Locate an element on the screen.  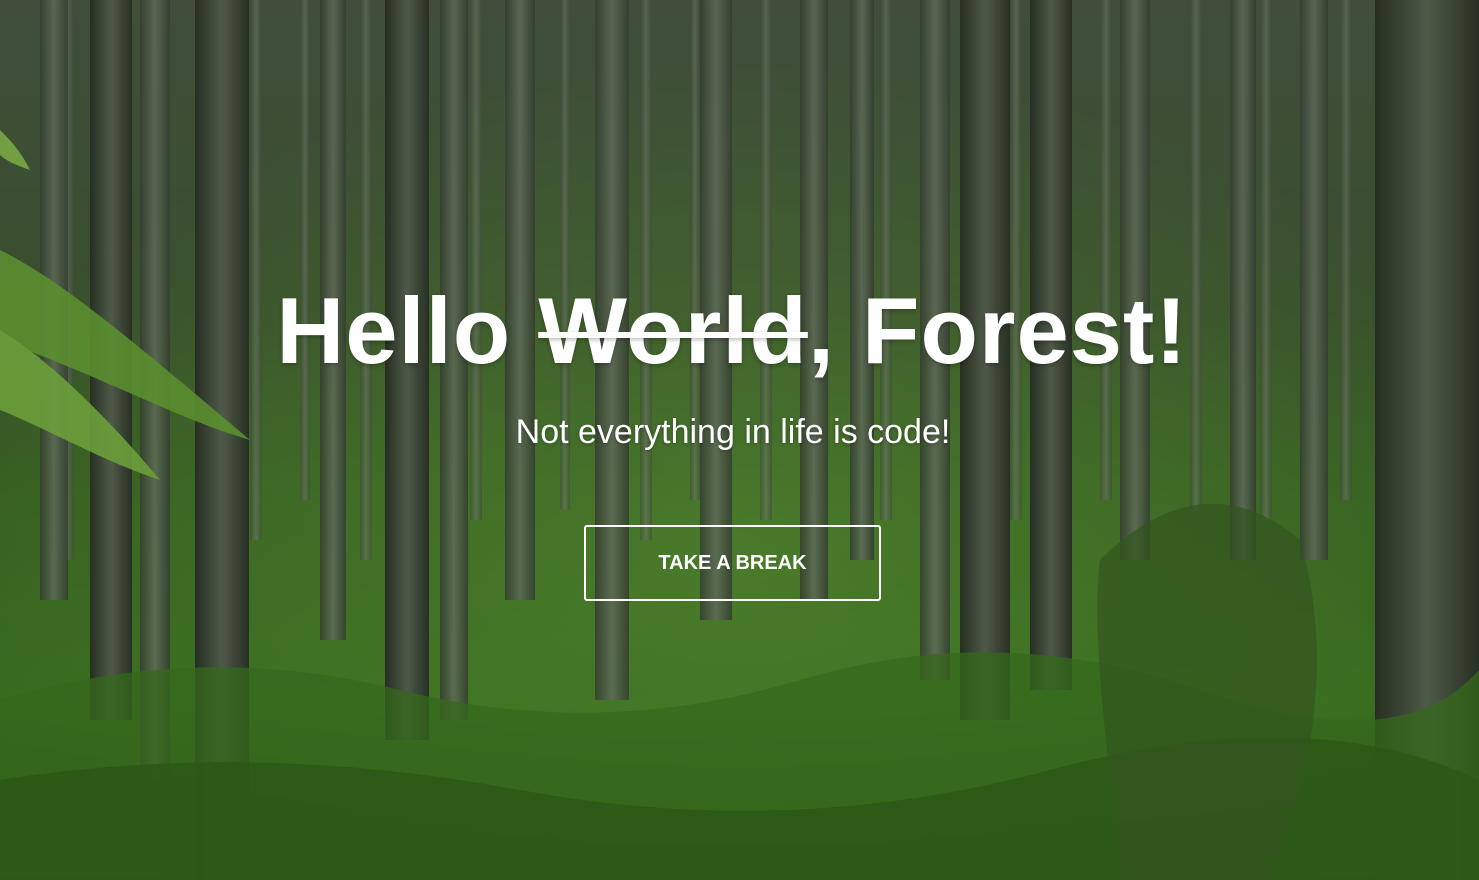
hero-headline: Hello World, Forest! is located at coordinates (732, 331).